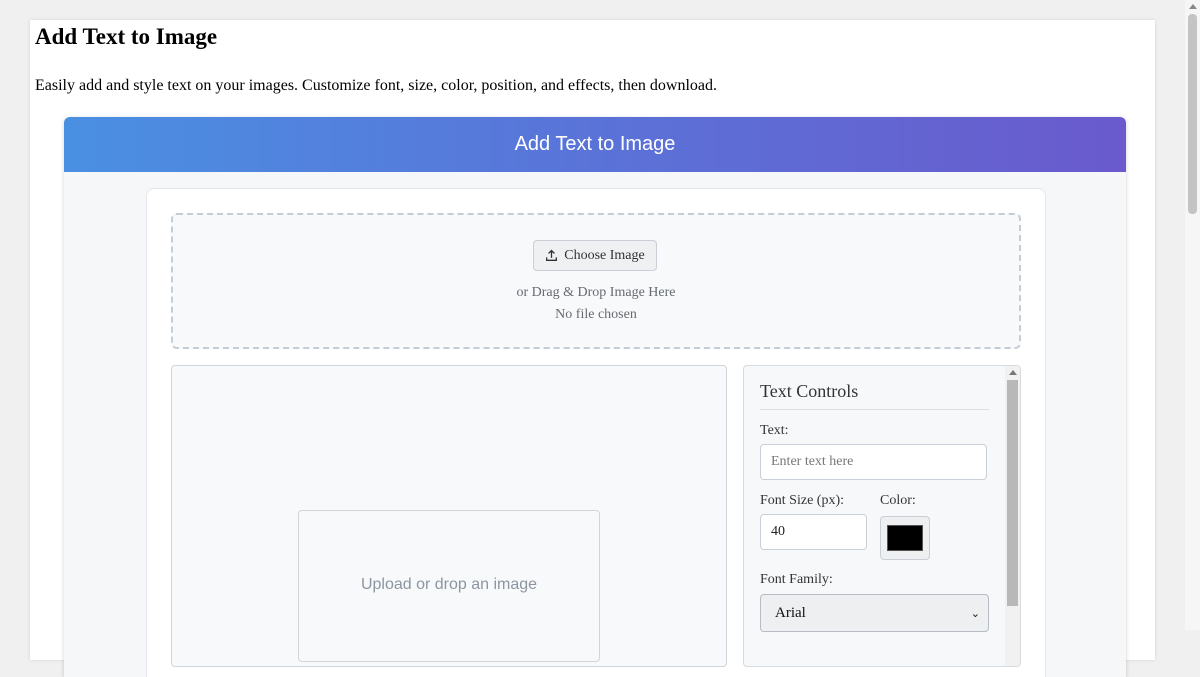 The image size is (1200, 677). Describe the element at coordinates (796, 579) in the screenshot. I see `font-family-label: Font Family:` at that location.